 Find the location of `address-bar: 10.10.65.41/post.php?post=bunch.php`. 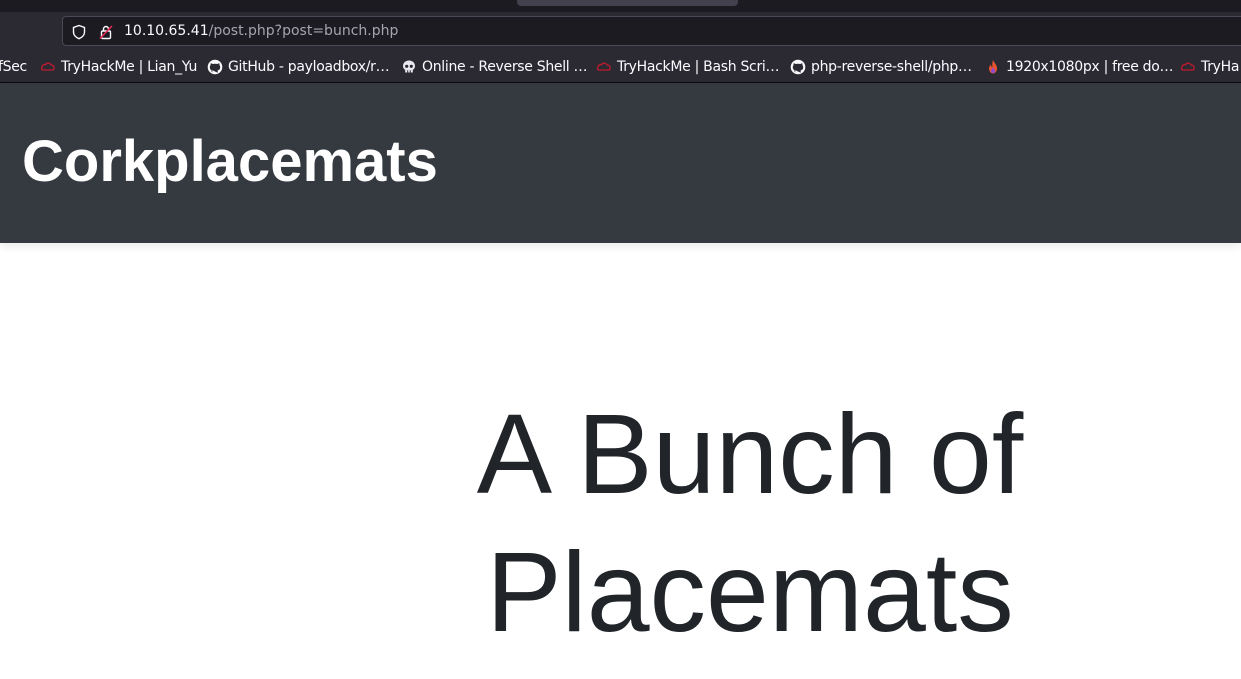

address-bar: 10.10.65.41/post.php?post=bunch.php is located at coordinates (651, 31).